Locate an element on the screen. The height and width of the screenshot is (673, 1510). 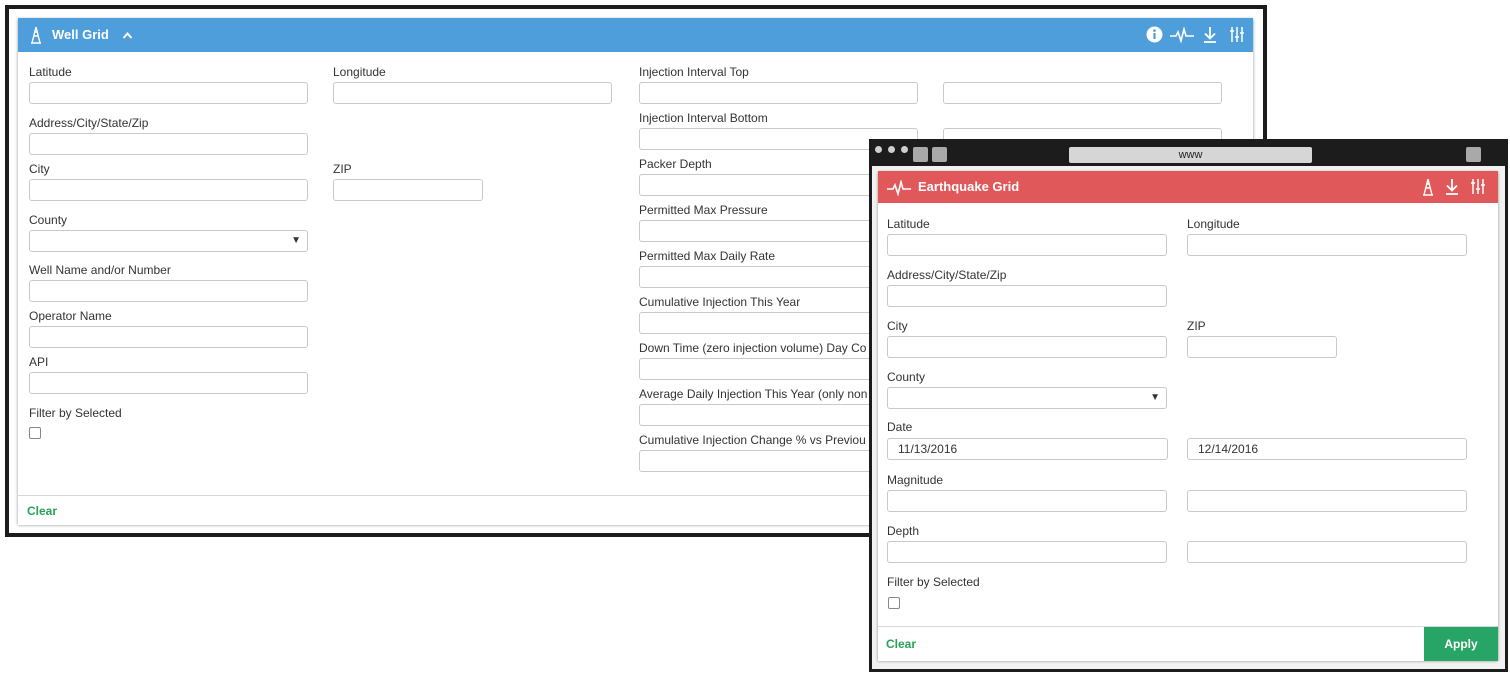
date-to-input is located at coordinates (1327, 449).